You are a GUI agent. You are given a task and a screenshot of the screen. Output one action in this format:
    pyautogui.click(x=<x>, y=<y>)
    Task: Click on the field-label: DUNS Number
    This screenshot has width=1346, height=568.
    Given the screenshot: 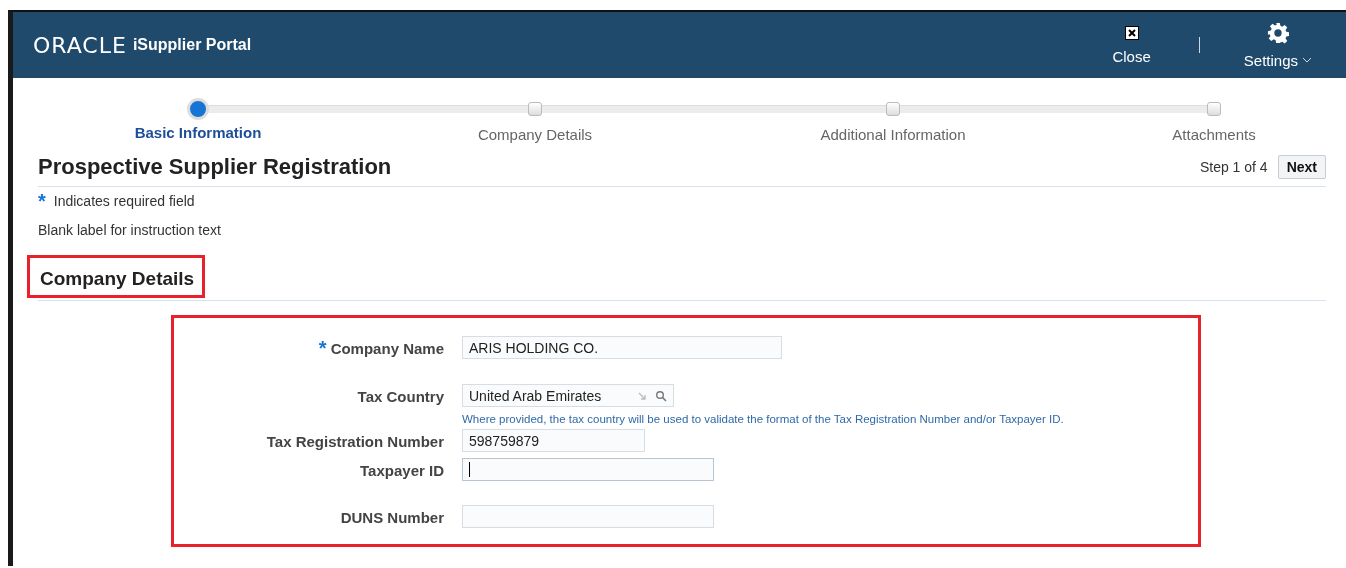 What is the action you would take?
    pyautogui.click(x=392, y=517)
    